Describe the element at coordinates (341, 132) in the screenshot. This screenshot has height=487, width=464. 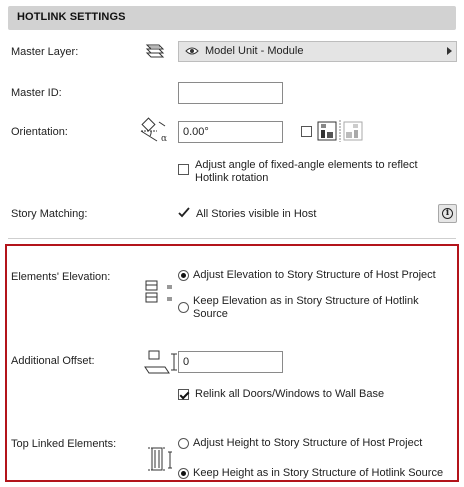
I see `mirror-preview-icon` at that location.